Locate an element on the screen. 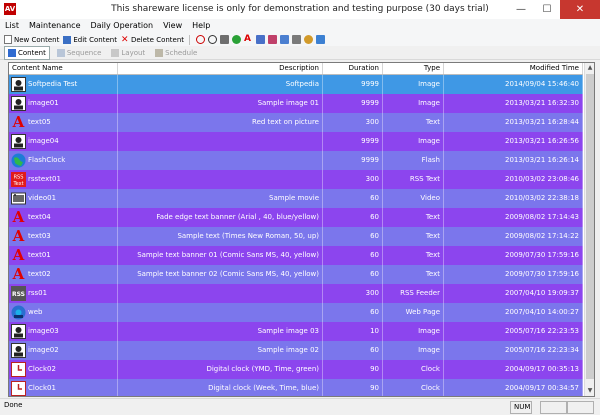 The height and width of the screenshot is (415, 600). table-row: image04 9999 Image 2013/03/21 16:26:56 is located at coordinates (296, 141).